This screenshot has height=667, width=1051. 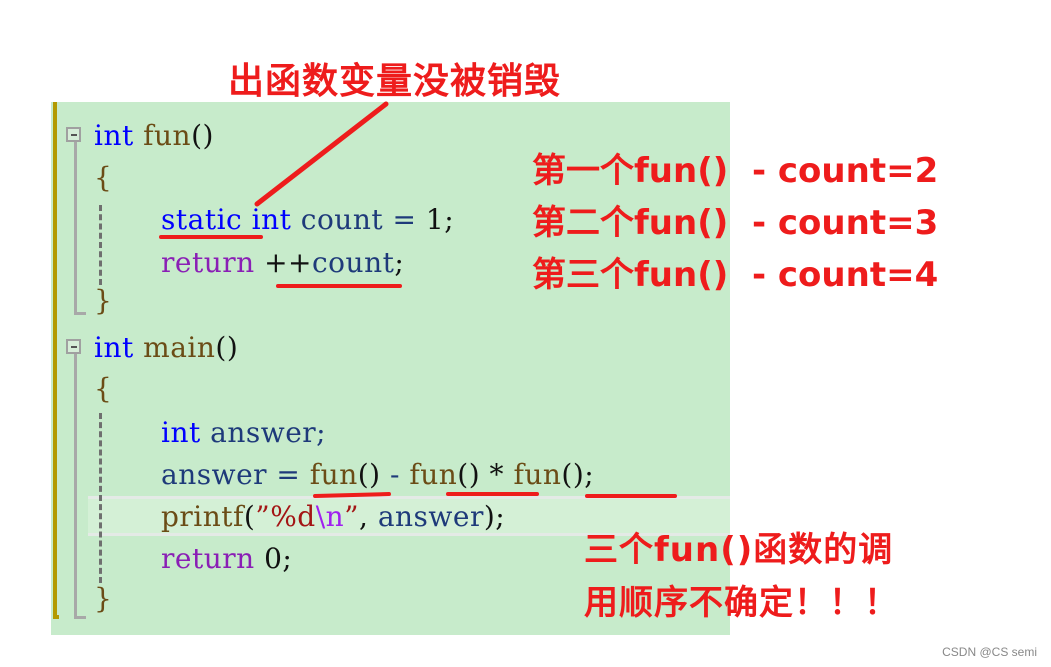 What do you see at coordinates (735, 223) in the screenshot?
I see `annotation-call-note-2: 第二个fun() - count=3` at bounding box center [735, 223].